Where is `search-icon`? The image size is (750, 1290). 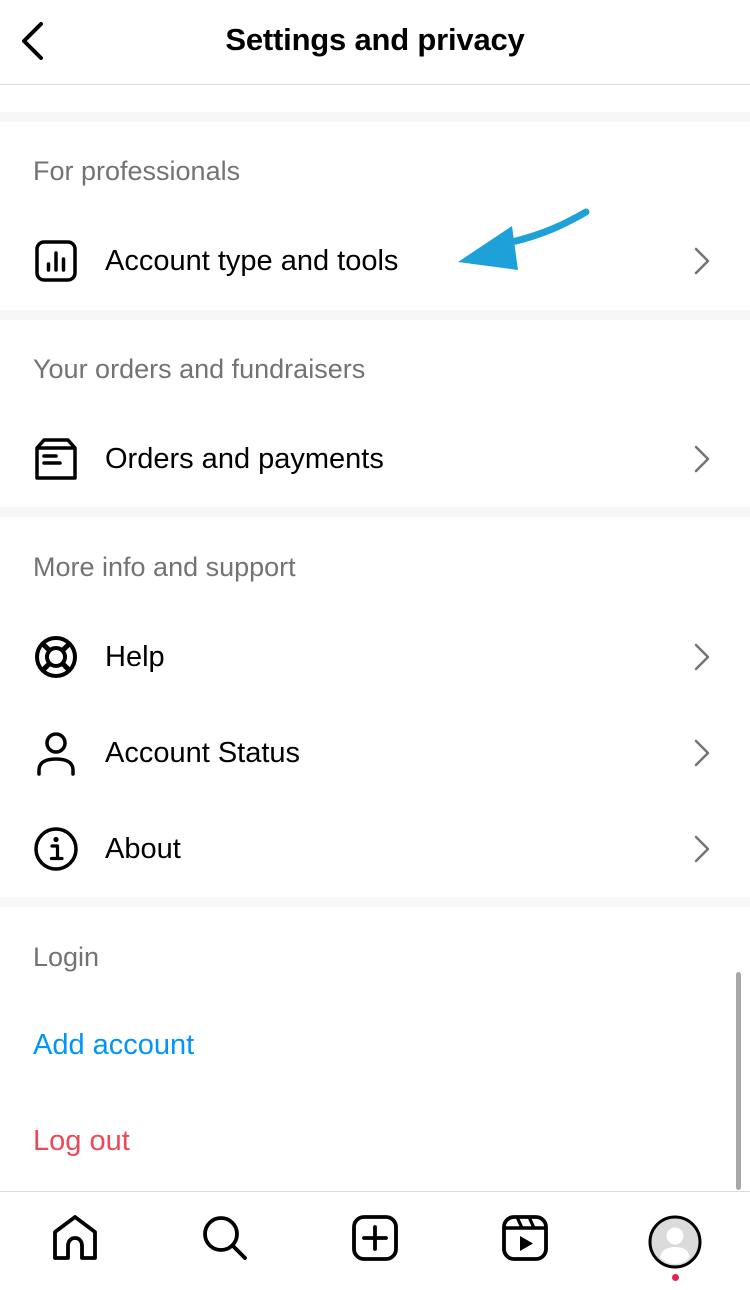
search-icon is located at coordinates (225, 1238).